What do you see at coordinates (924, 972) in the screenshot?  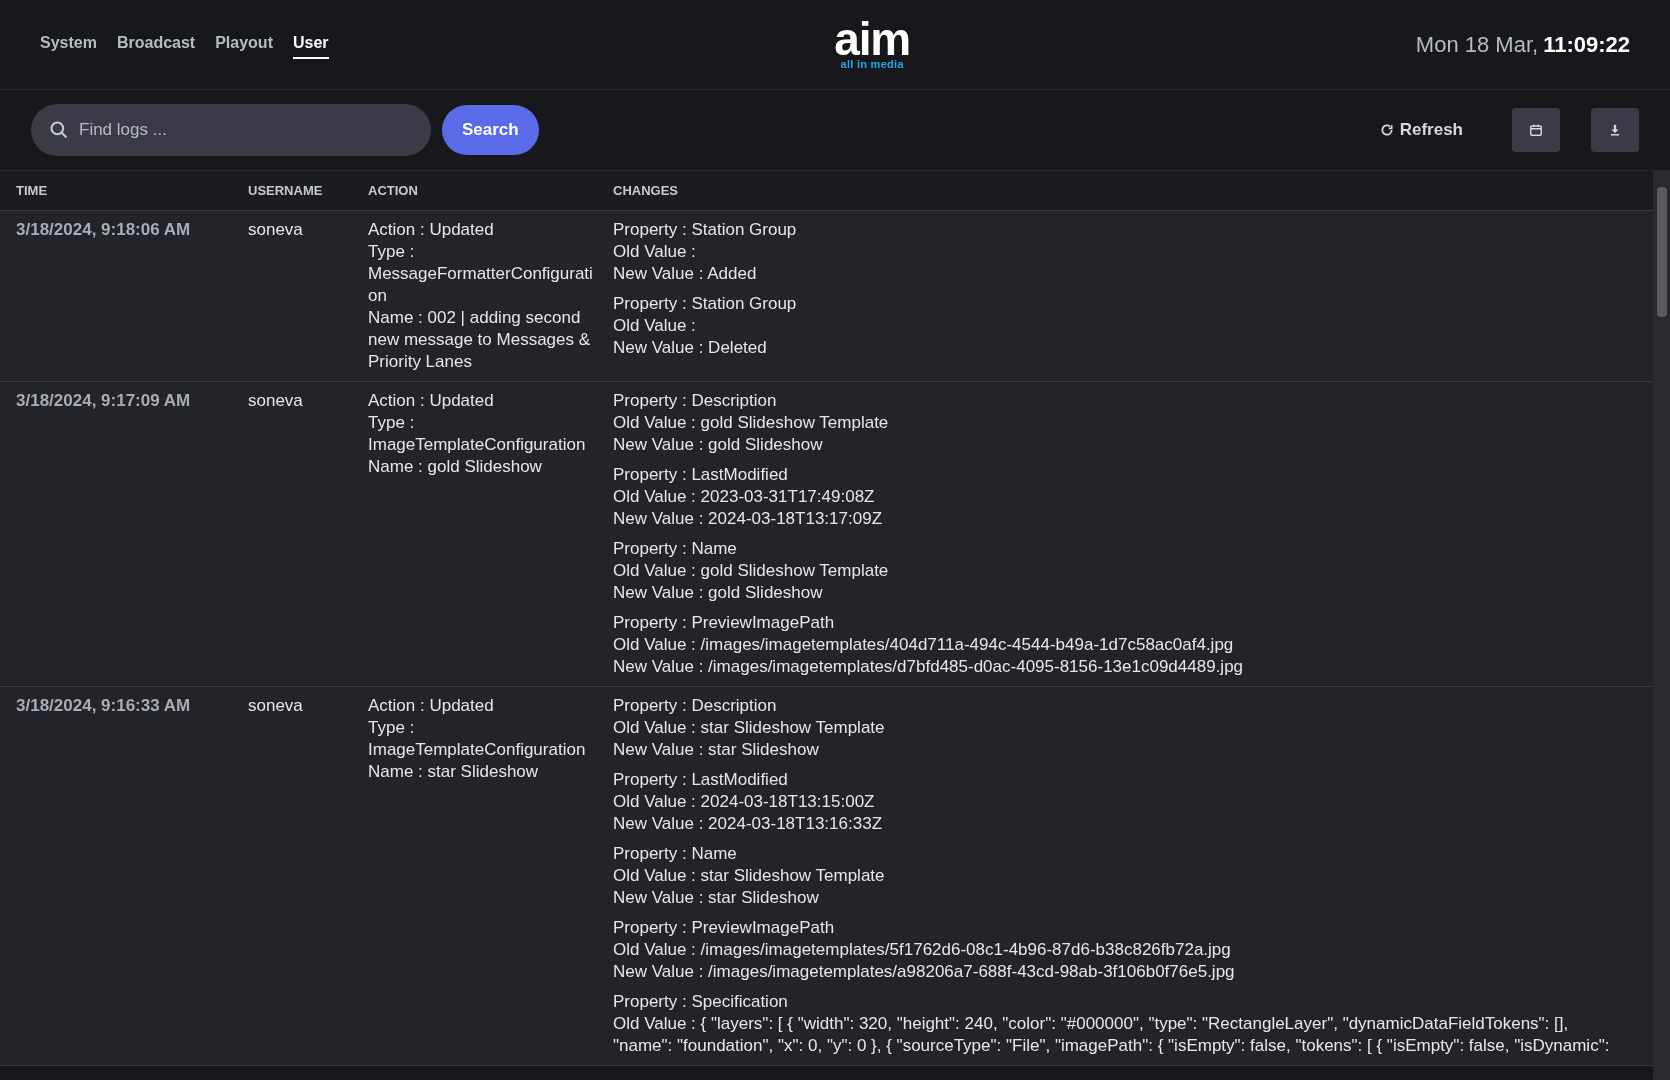 I see `change-line: New Value : /images/imagetemplates/a98206a7-688f-43cd-98ab-3f106b0f76e5.jpg` at bounding box center [924, 972].